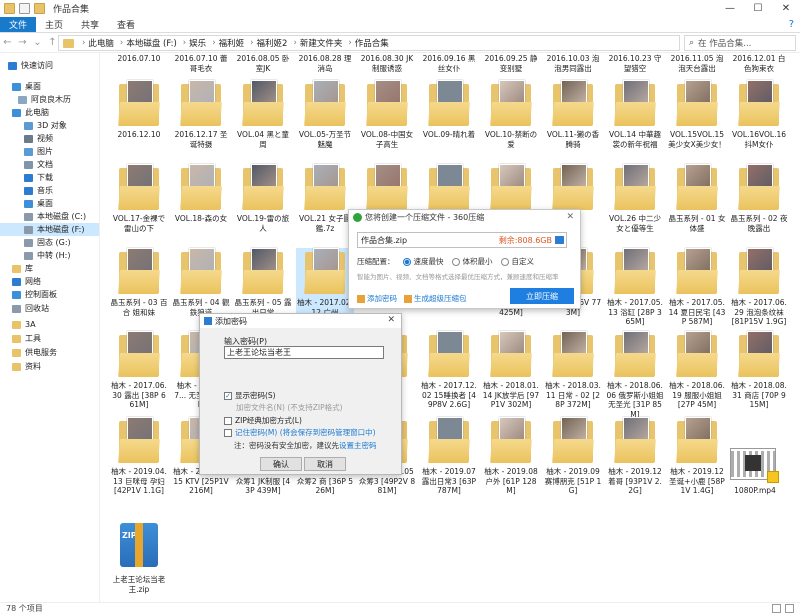 The width and height of the screenshot is (800, 614). I want to click on details-view-icon, so click(776, 608).